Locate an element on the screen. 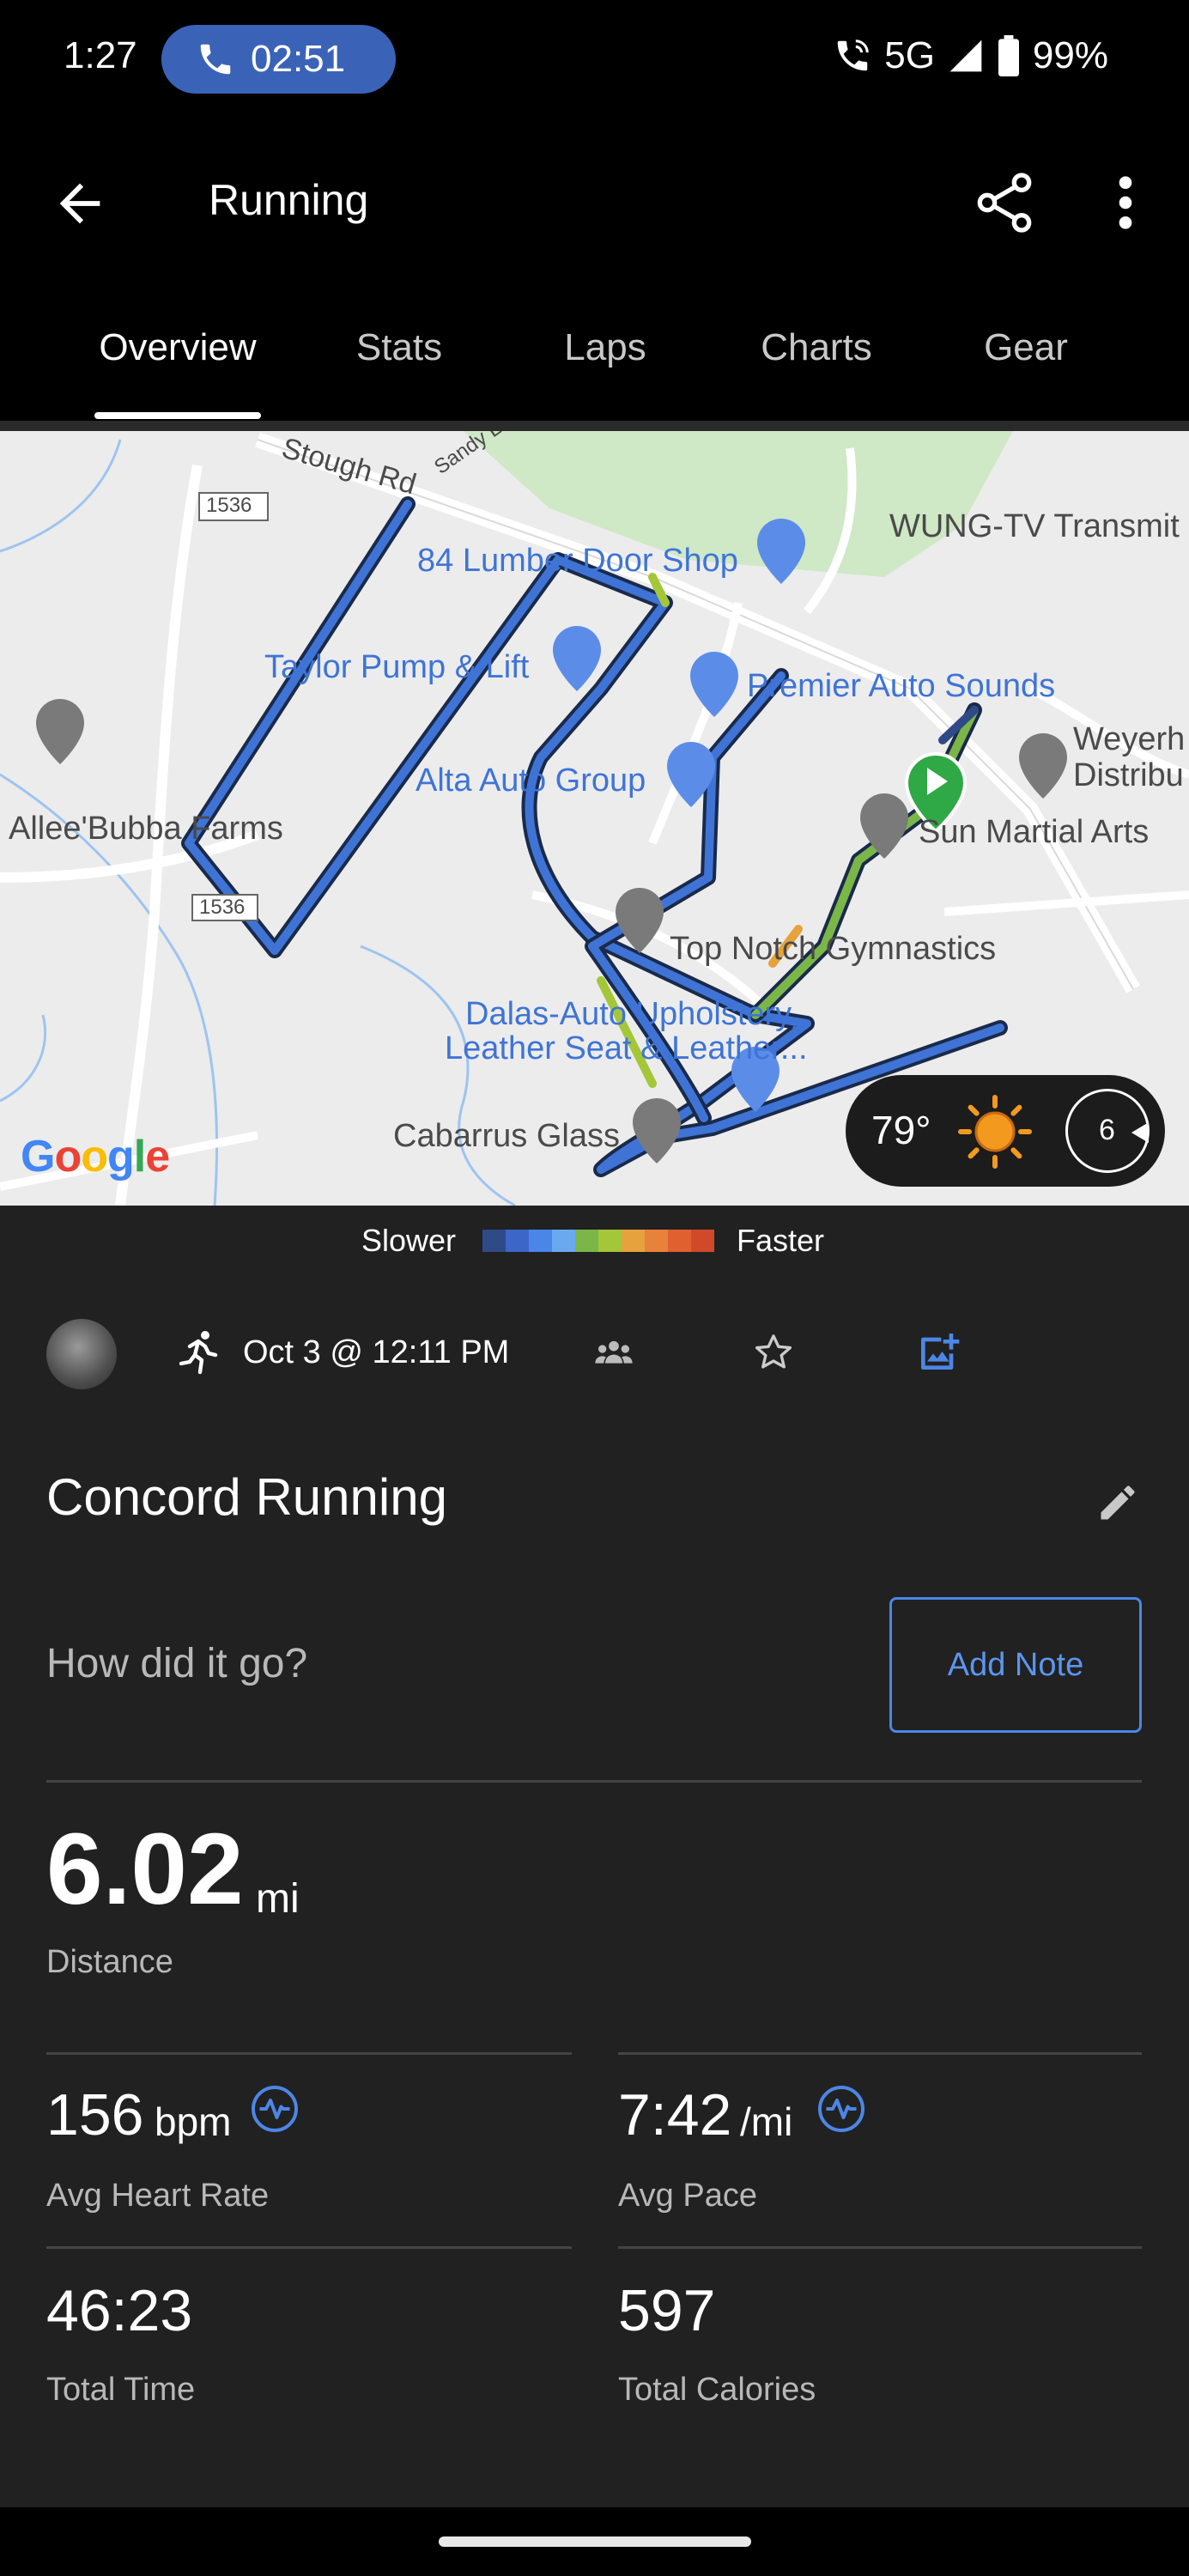  note-prompt: How did it go? is located at coordinates (177, 1664).